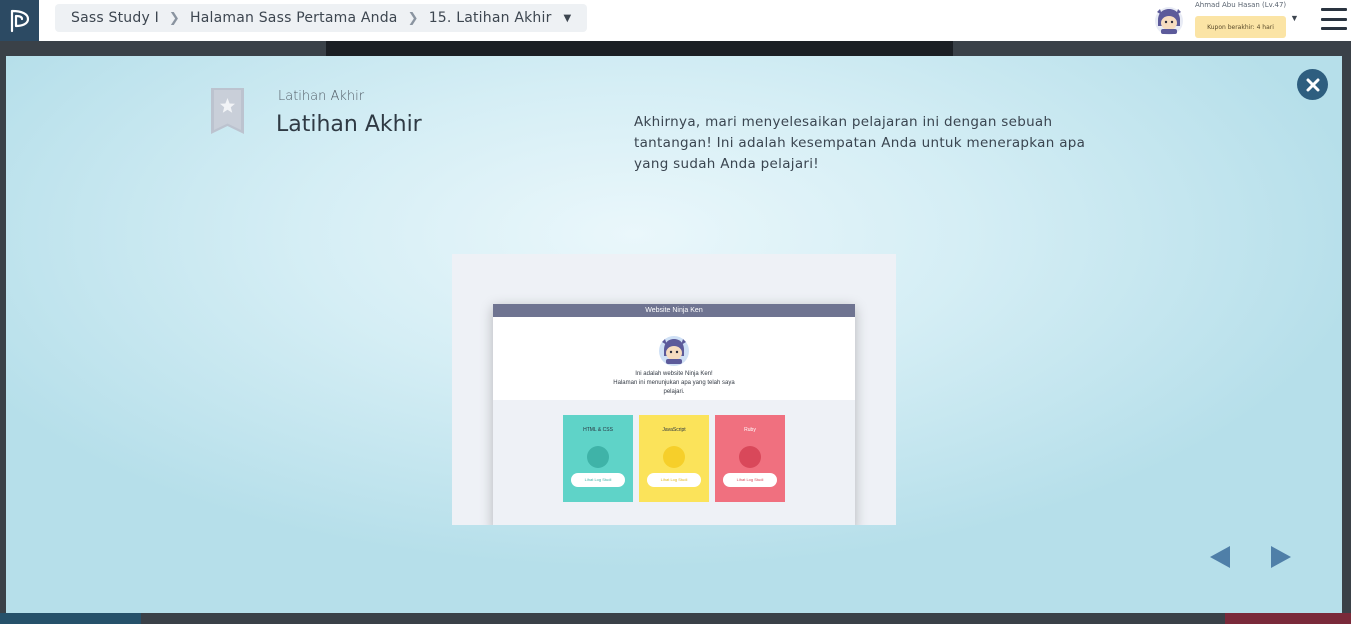  I want to click on next-arrow-icon, so click(1281, 557).